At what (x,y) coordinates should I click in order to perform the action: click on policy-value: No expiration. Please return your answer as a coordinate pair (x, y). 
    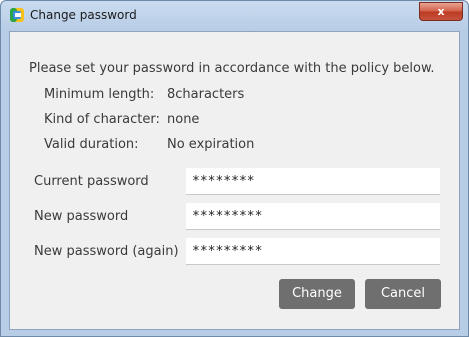
    Looking at the image, I should click on (211, 144).